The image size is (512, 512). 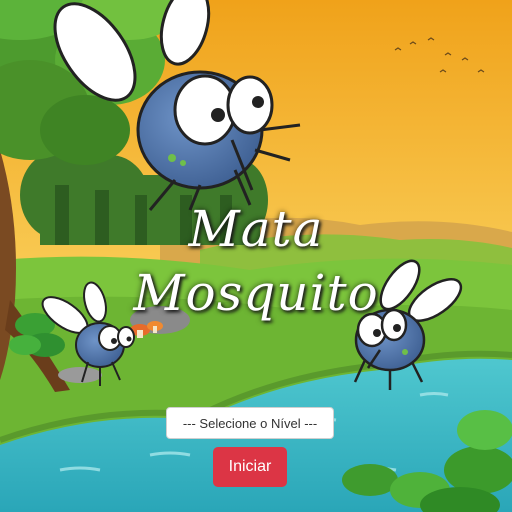 I want to click on game-title-line1: Mata, so click(x=256, y=229).